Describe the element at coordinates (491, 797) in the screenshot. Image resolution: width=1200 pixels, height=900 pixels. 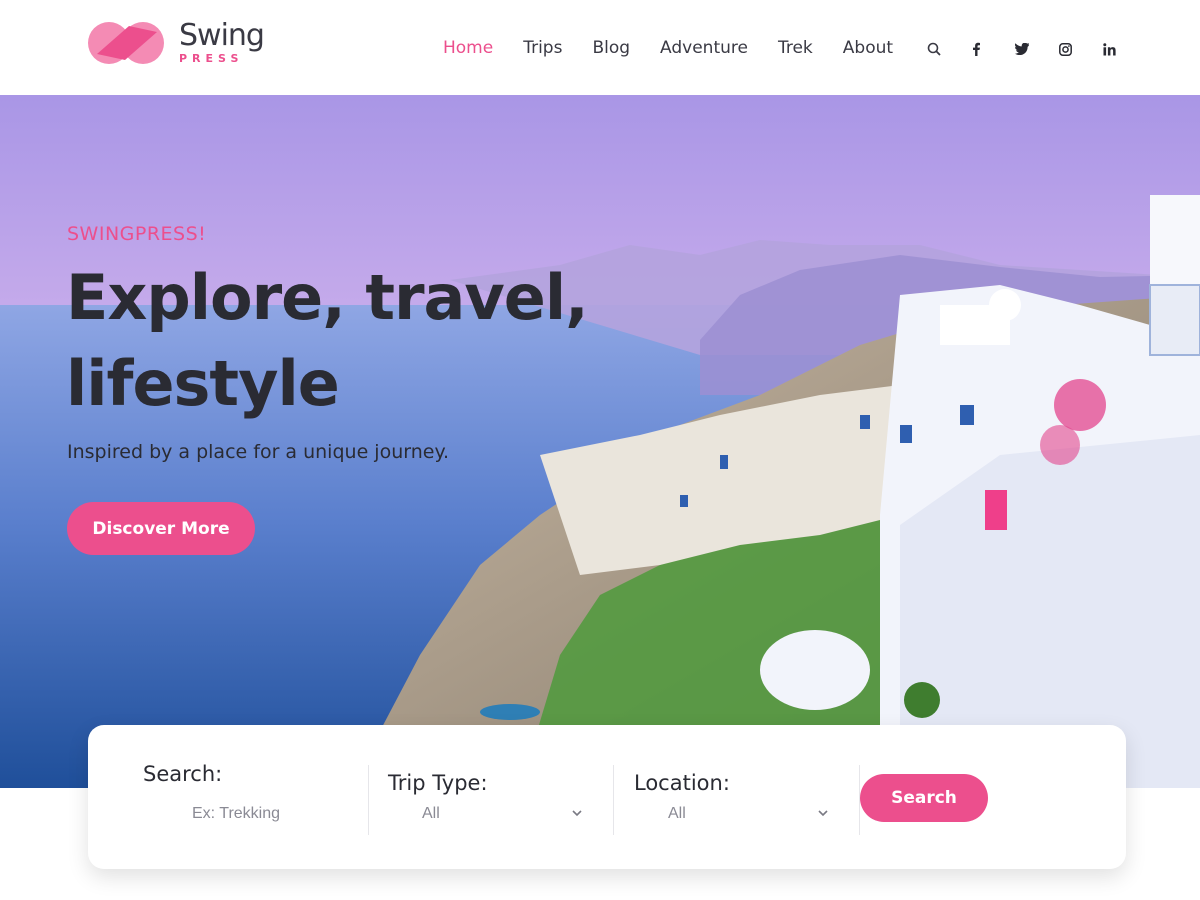
I see `trip-type-field: Trip Type: All` at that location.